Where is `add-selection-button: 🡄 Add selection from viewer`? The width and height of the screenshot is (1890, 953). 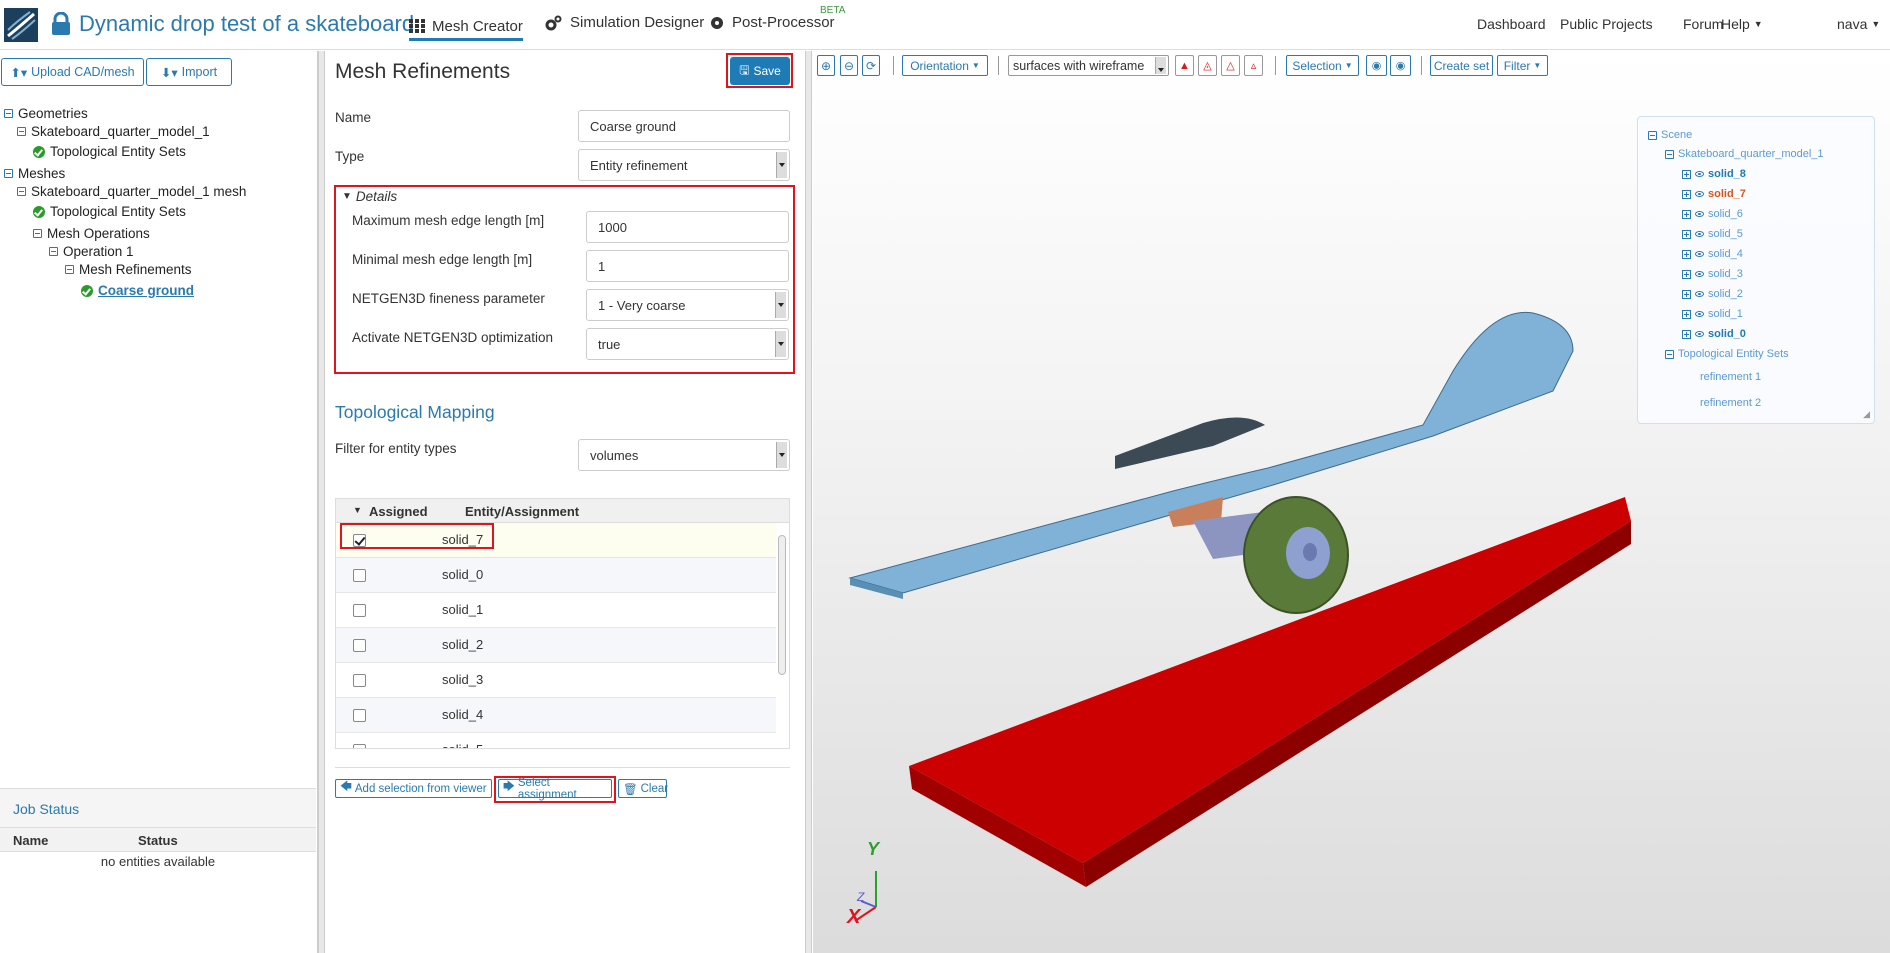
add-selection-button: 🡄 Add selection from viewer is located at coordinates (413, 788).